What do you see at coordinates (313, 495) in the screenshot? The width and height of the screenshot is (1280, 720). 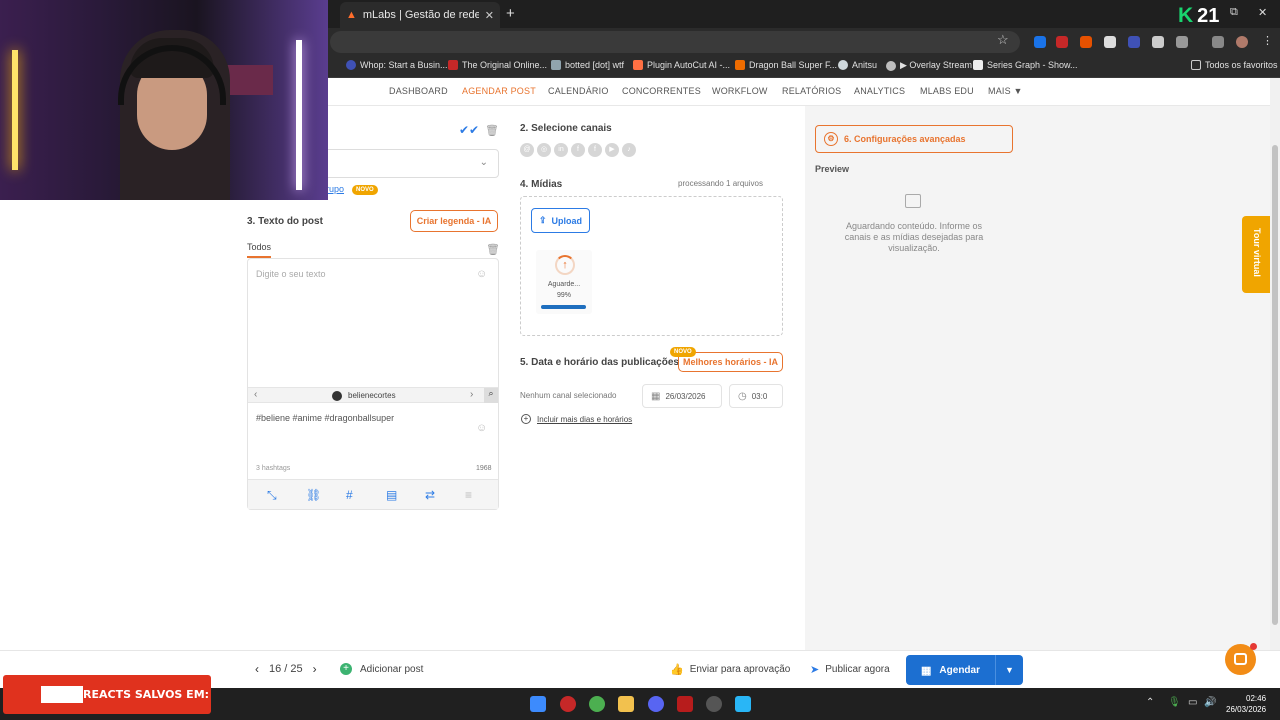 I see `link-icon: ⛓` at bounding box center [313, 495].